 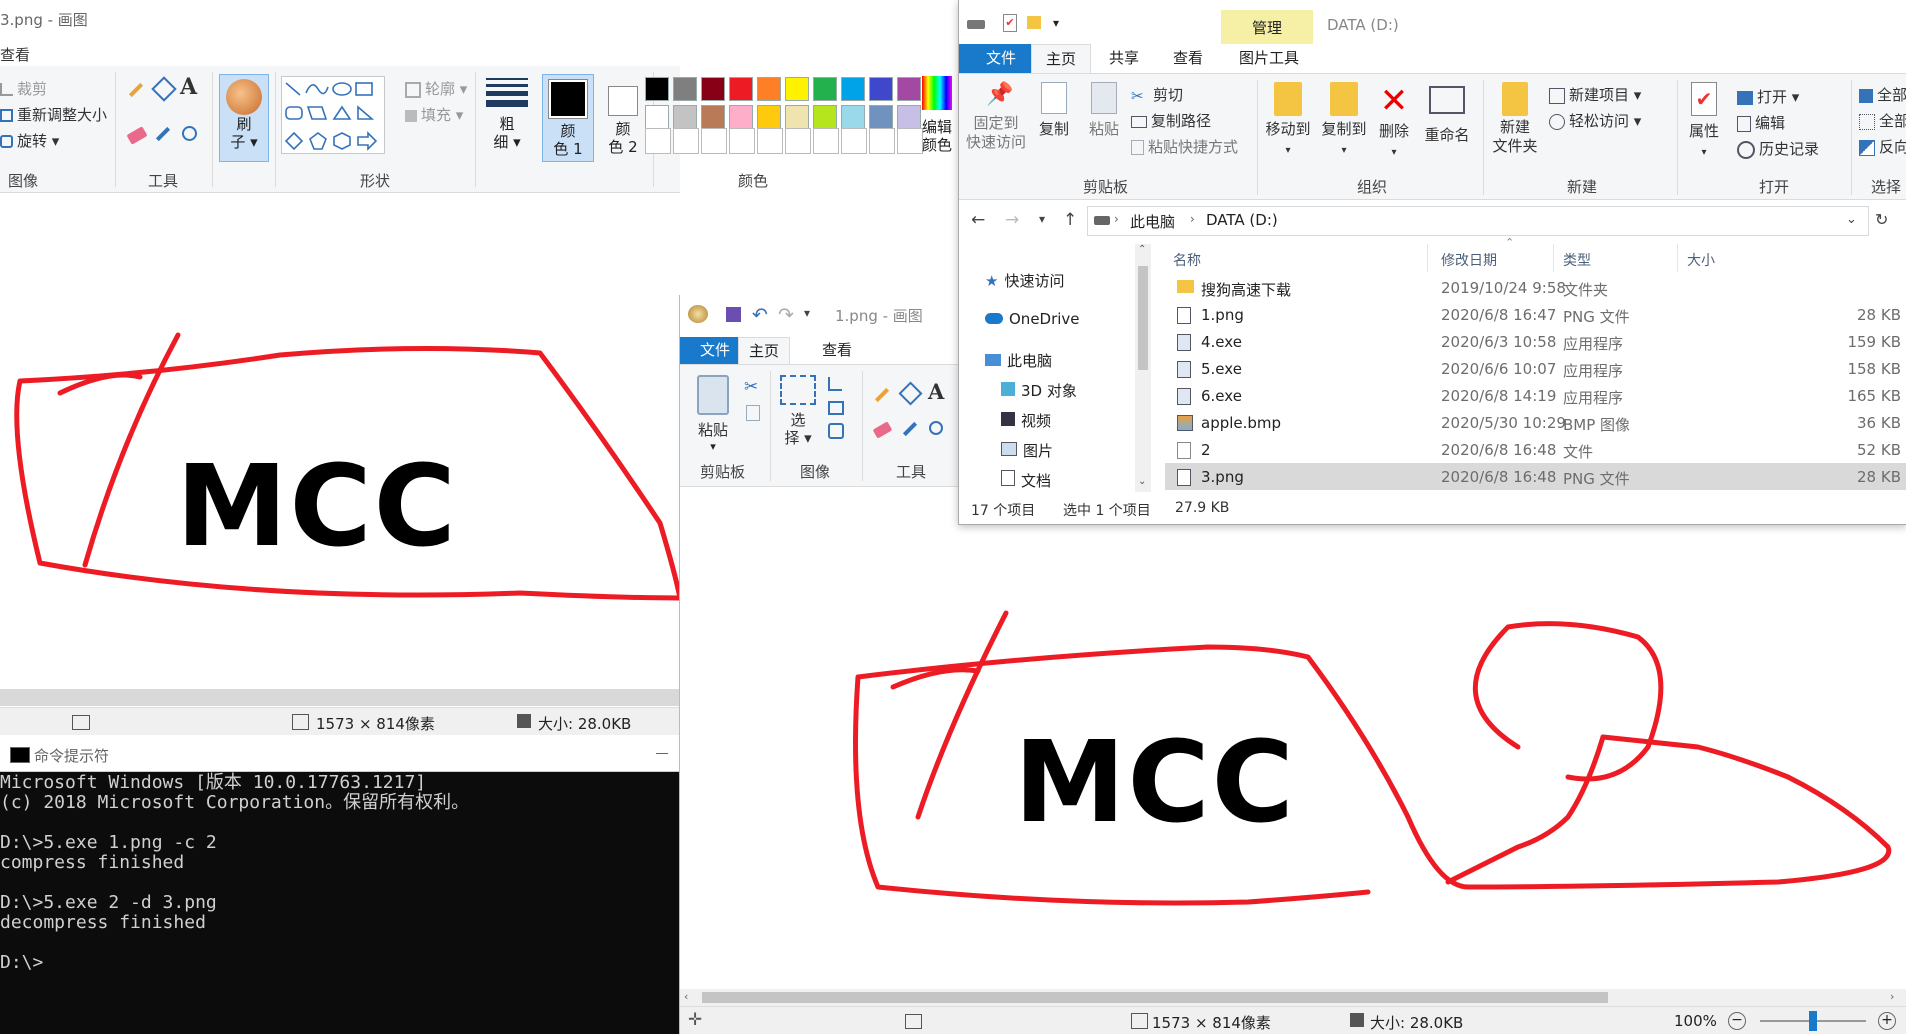 What do you see at coordinates (978, 220) in the screenshot?
I see `back-button: ←` at bounding box center [978, 220].